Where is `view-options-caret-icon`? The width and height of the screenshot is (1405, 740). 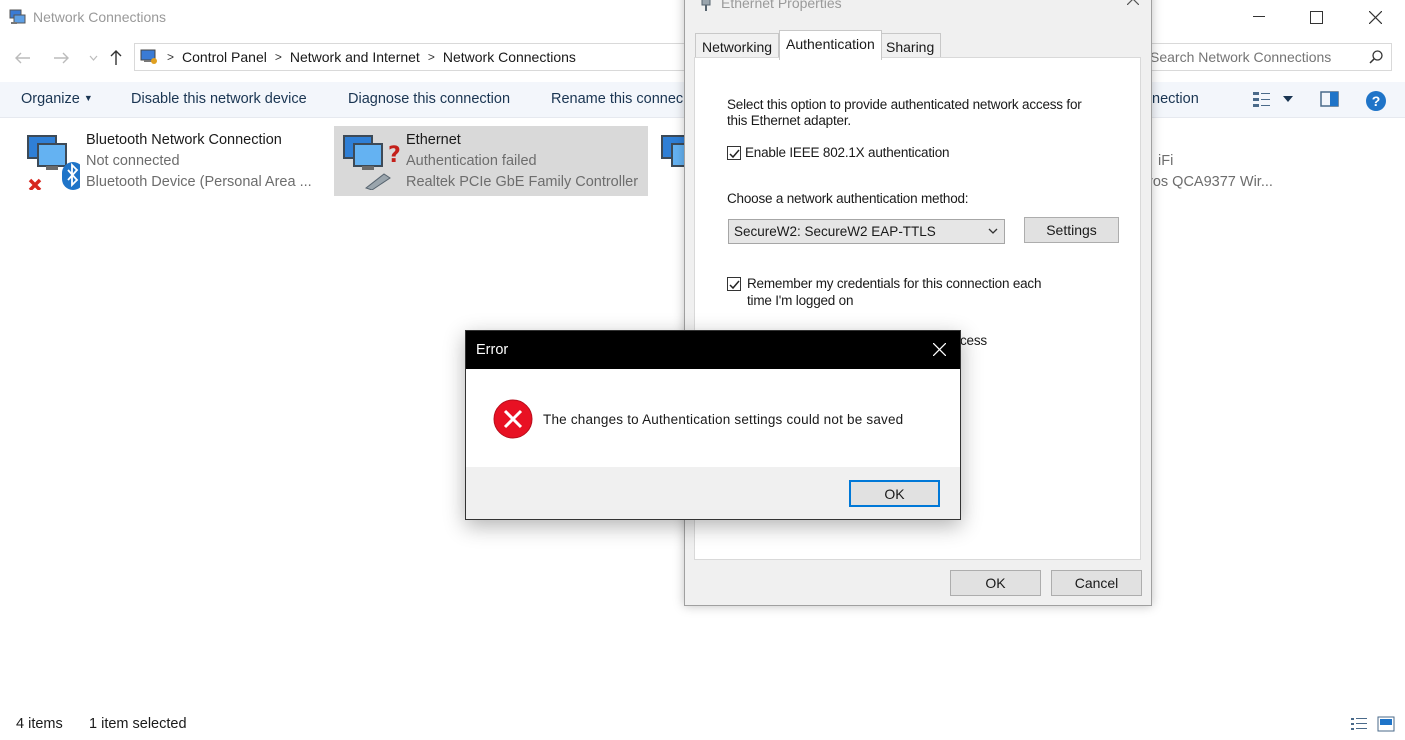 view-options-caret-icon is located at coordinates (1288, 99).